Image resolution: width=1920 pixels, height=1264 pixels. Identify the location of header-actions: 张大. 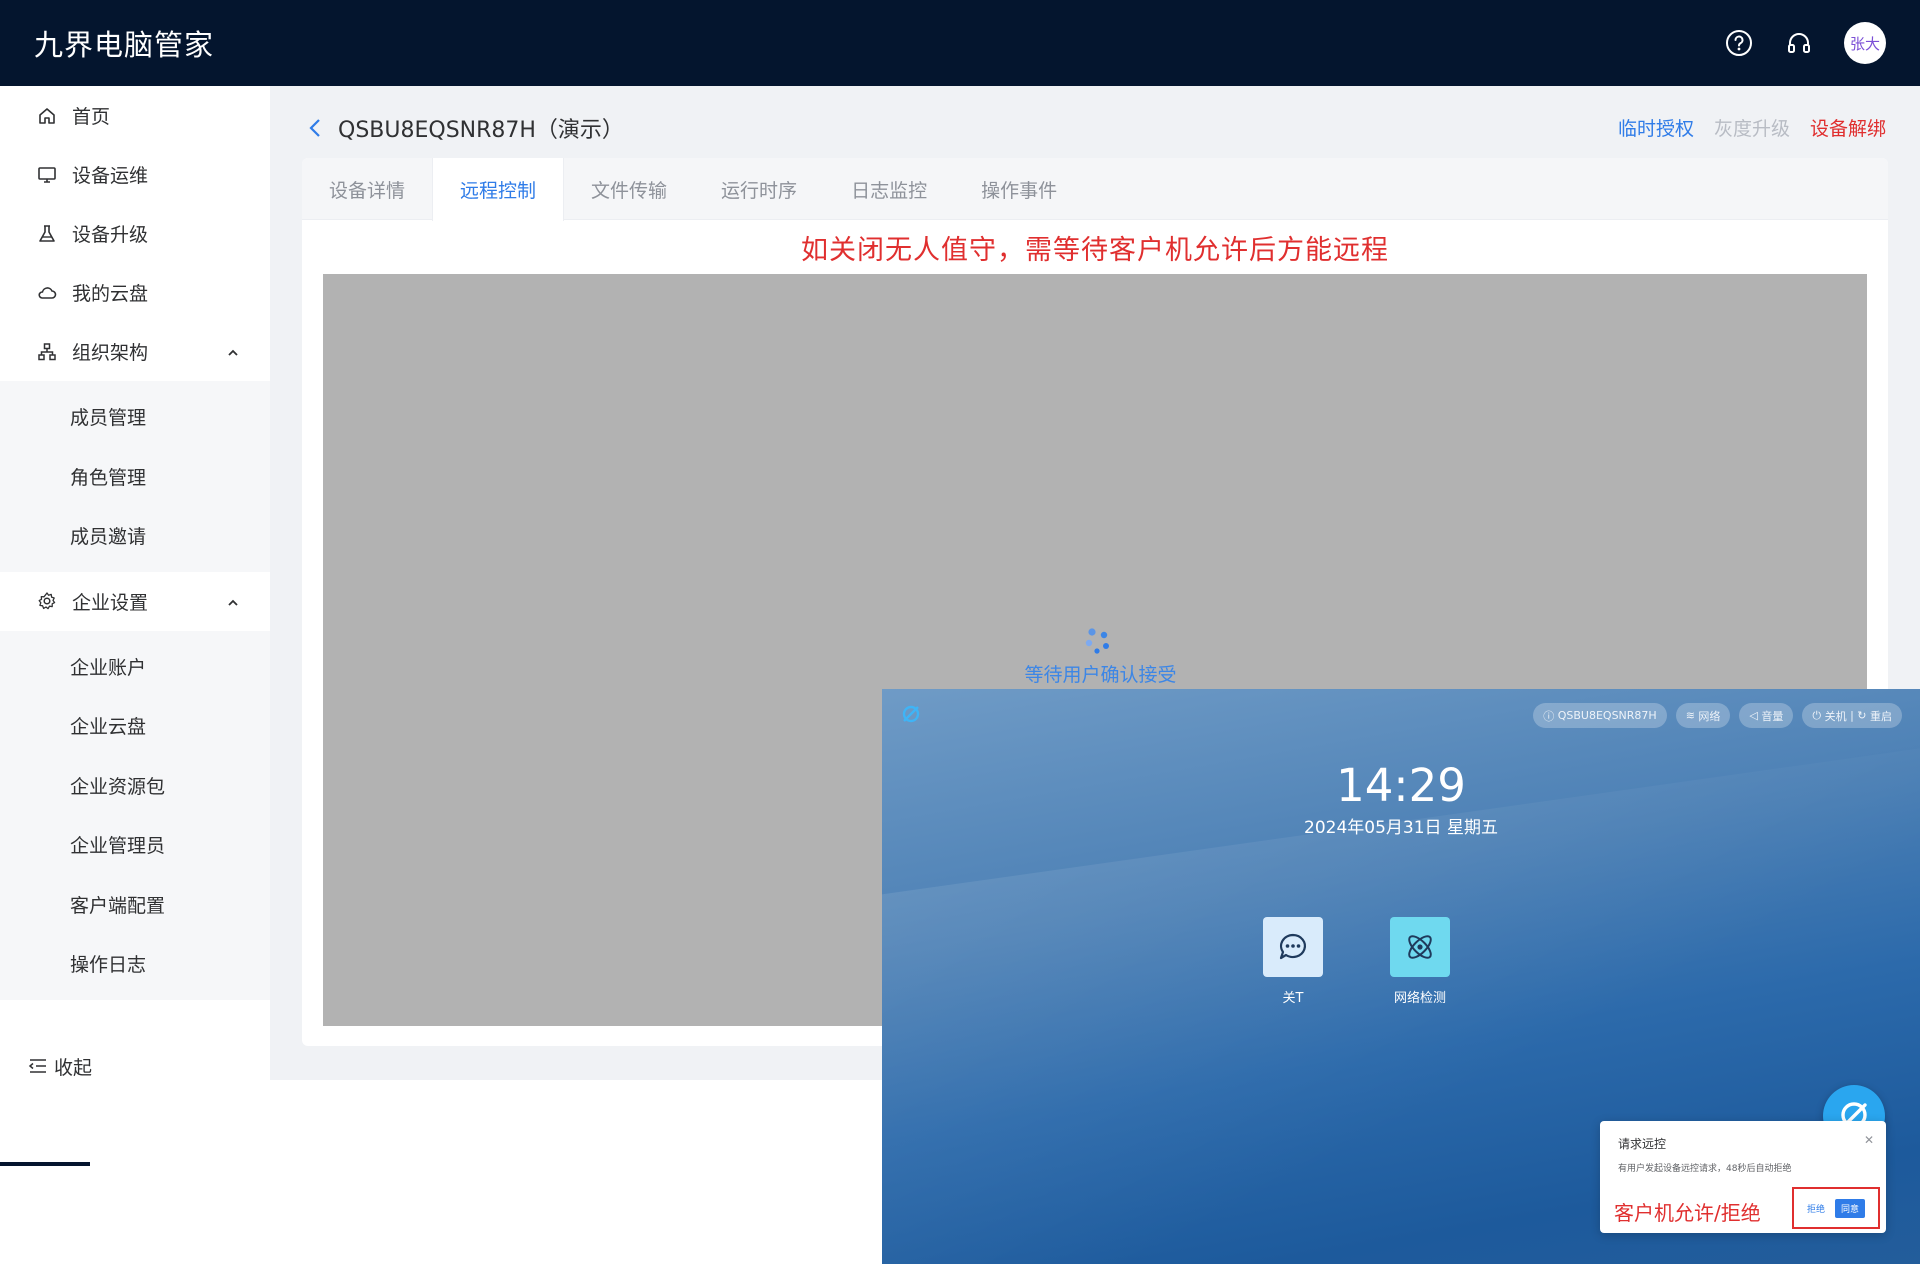
(1805, 43).